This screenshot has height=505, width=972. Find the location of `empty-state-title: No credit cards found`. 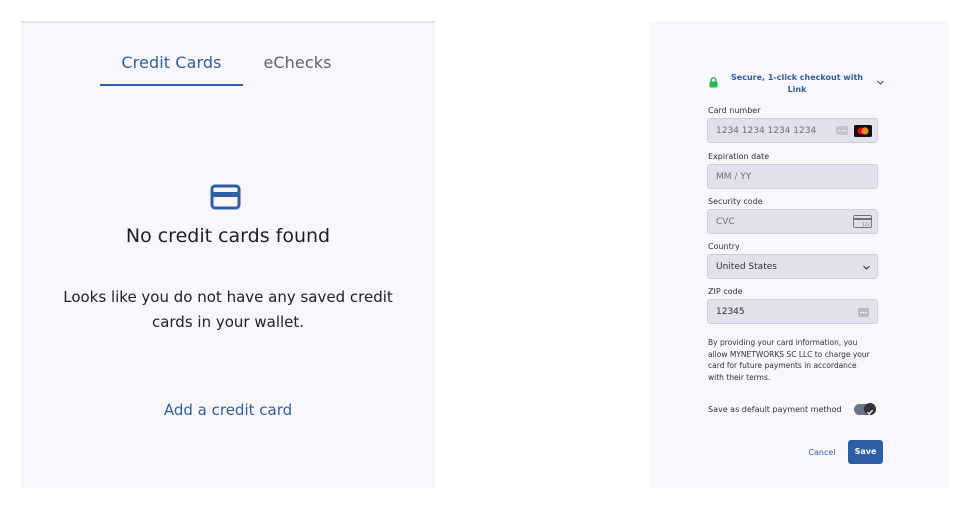

empty-state-title: No credit cards found is located at coordinates (228, 236).